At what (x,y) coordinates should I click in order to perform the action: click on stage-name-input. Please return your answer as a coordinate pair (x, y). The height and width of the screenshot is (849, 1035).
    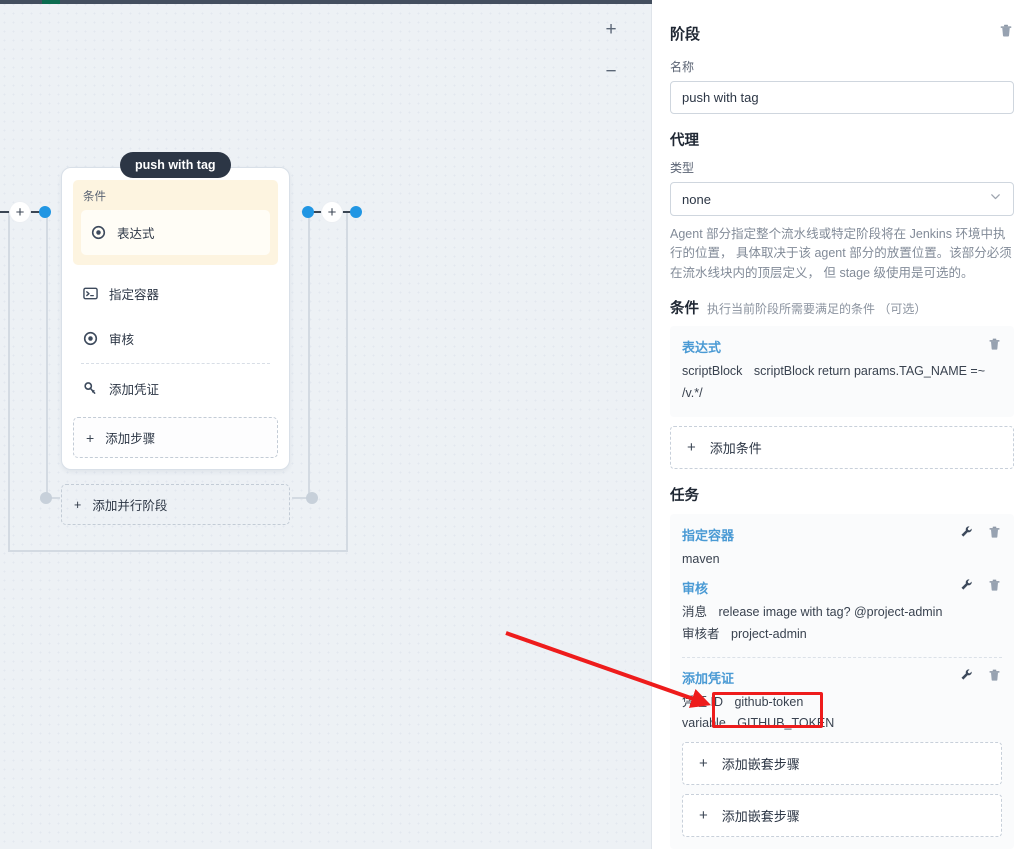
    Looking at the image, I should click on (842, 97).